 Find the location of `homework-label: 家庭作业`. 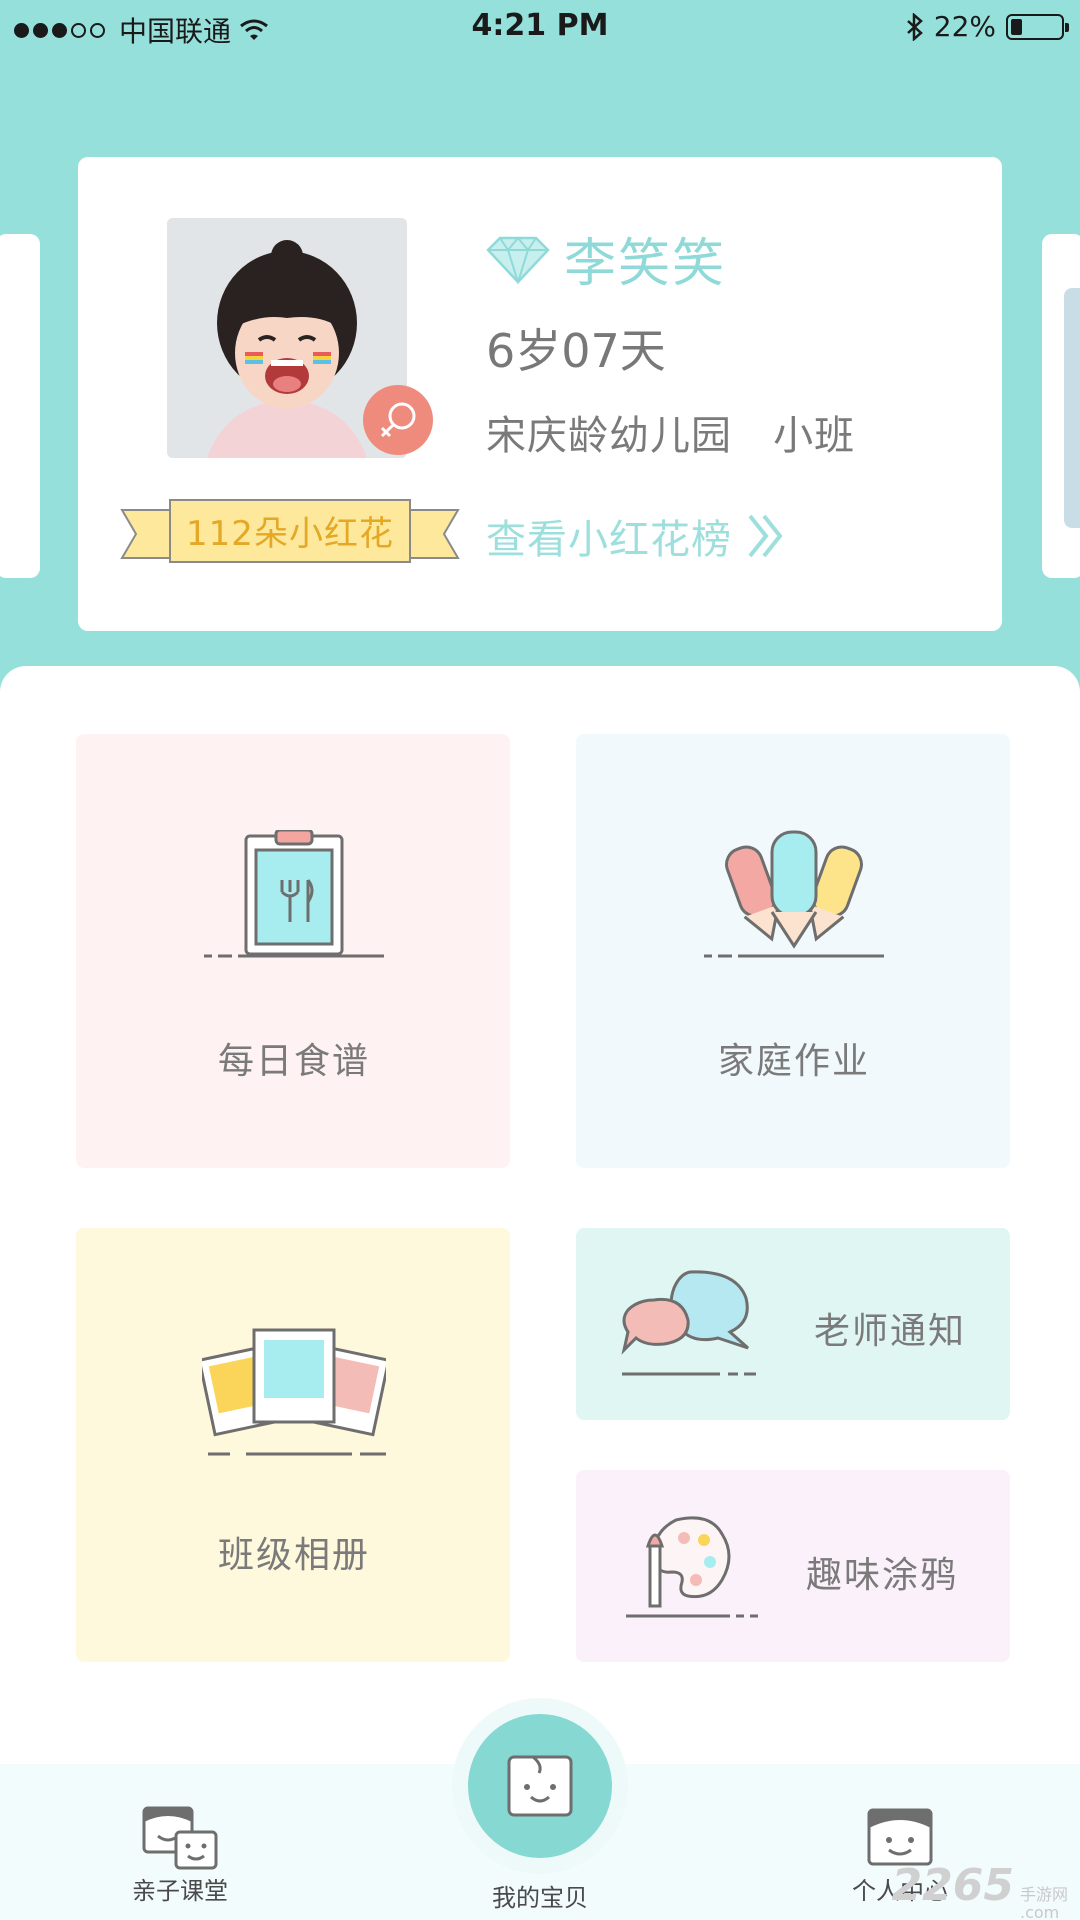

homework-label: 家庭作业 is located at coordinates (794, 1061).